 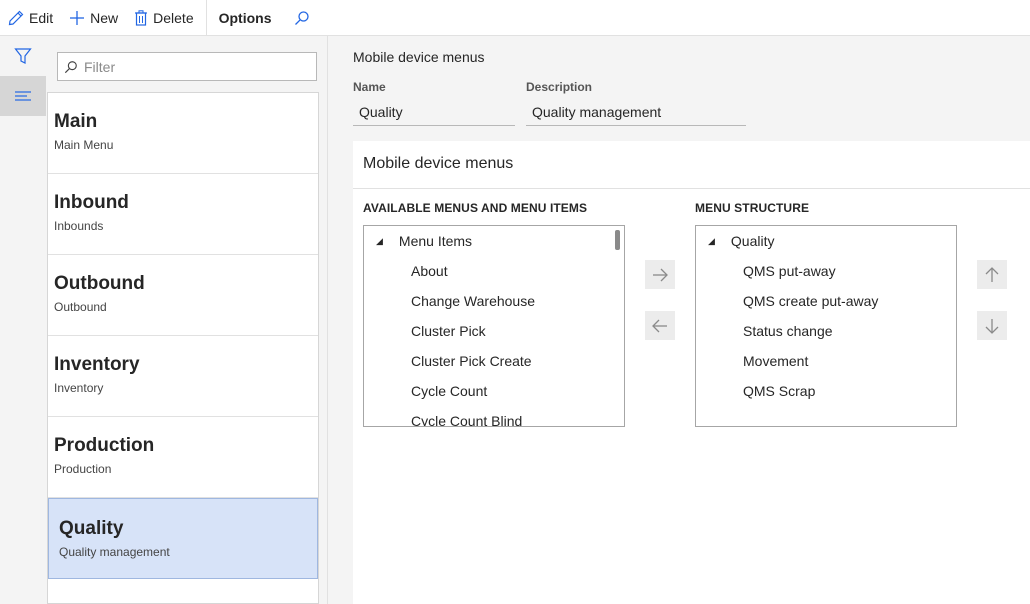 What do you see at coordinates (826, 331) in the screenshot?
I see `tree-item: Status change` at bounding box center [826, 331].